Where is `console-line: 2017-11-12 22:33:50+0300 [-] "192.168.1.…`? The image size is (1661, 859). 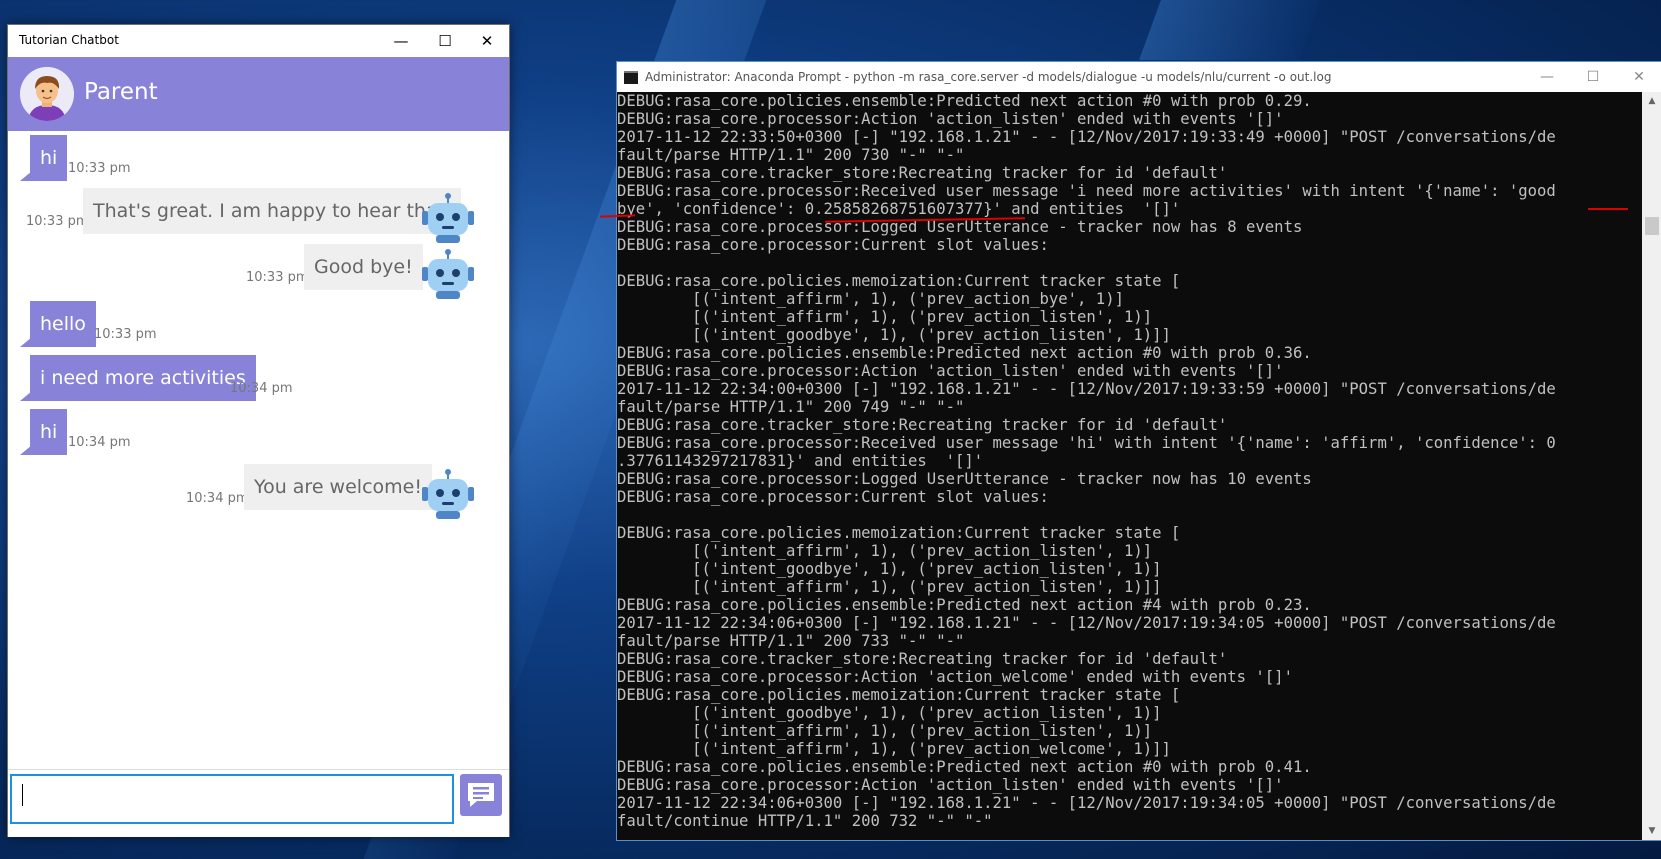 console-line: 2017-11-12 22:33:50+0300 [-] "192.168.1.… is located at coordinates (1086, 137).